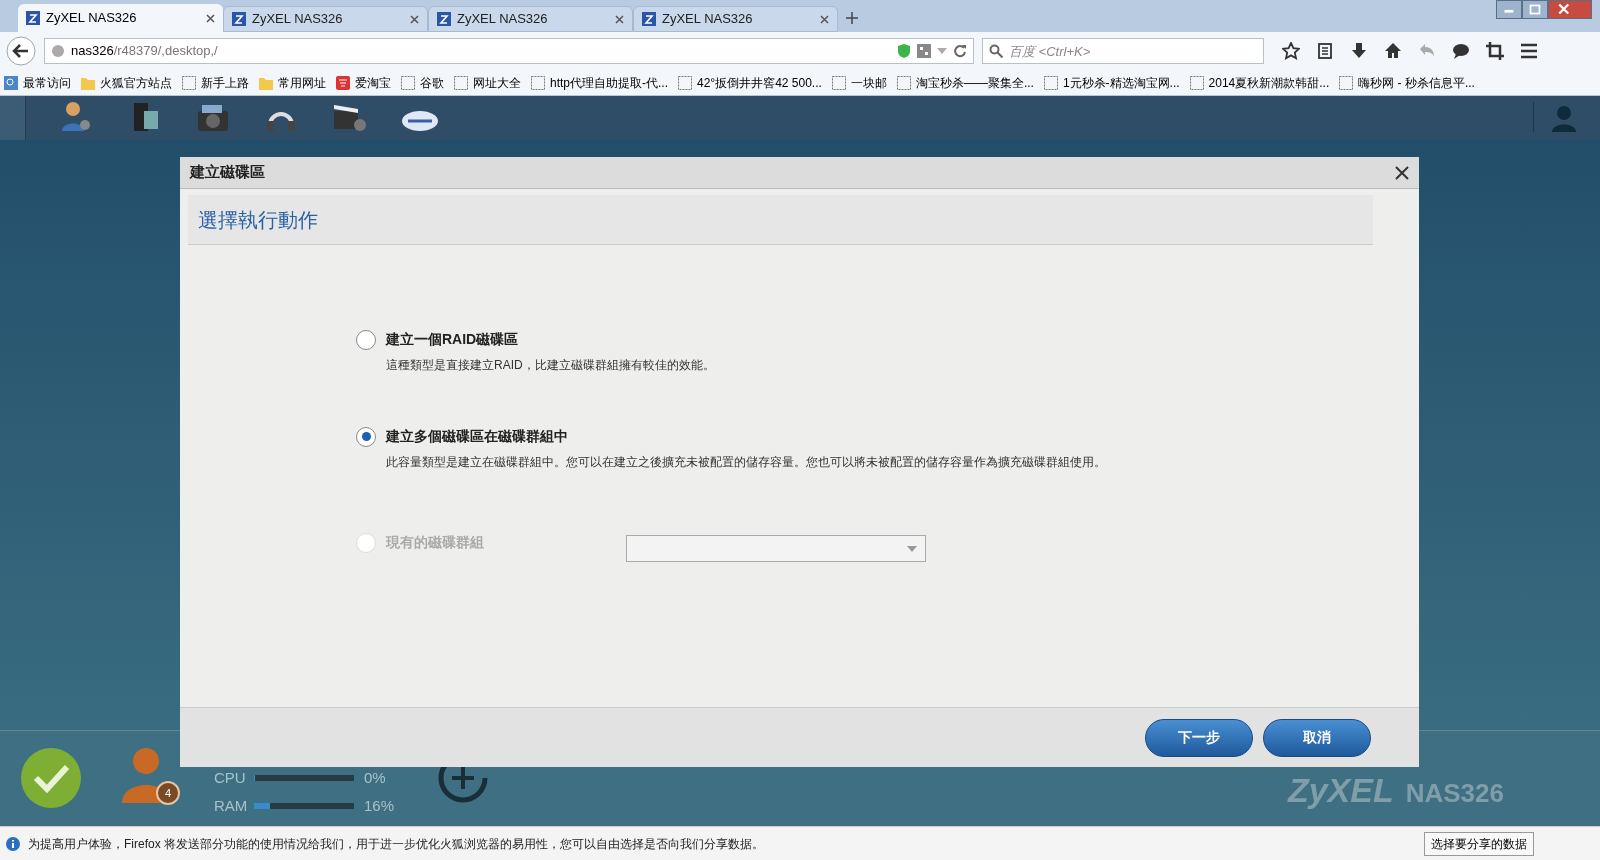  Describe the element at coordinates (228, 172) in the screenshot. I see `dialog-title: 建立磁碟區` at that location.